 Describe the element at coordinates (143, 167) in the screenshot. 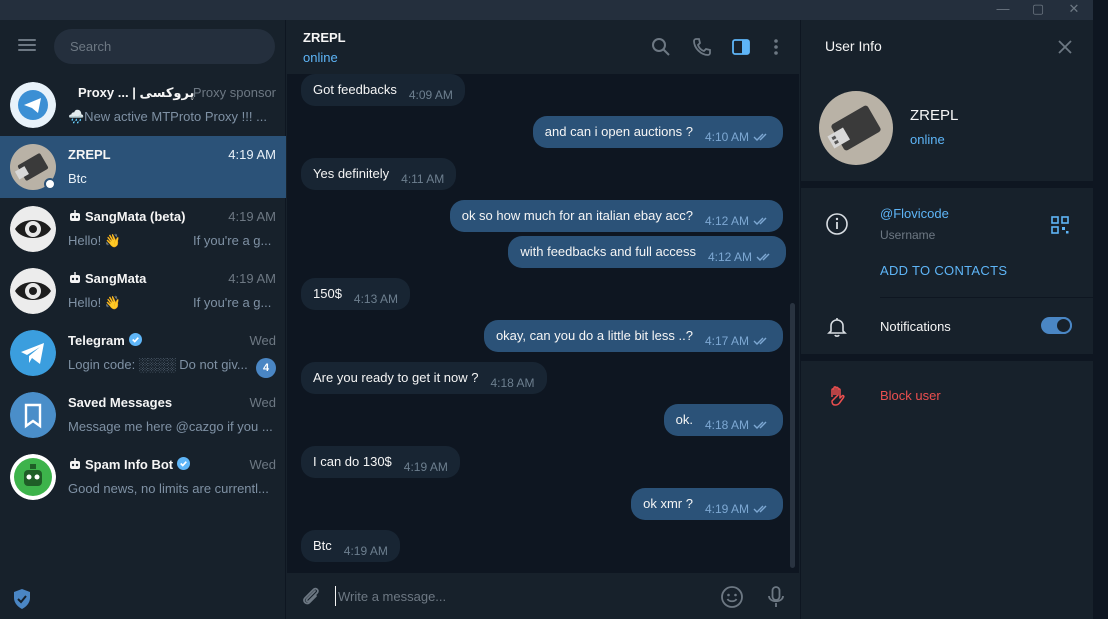

I see `chat-list-item: ZREPL 4:19 AM Btc` at that location.